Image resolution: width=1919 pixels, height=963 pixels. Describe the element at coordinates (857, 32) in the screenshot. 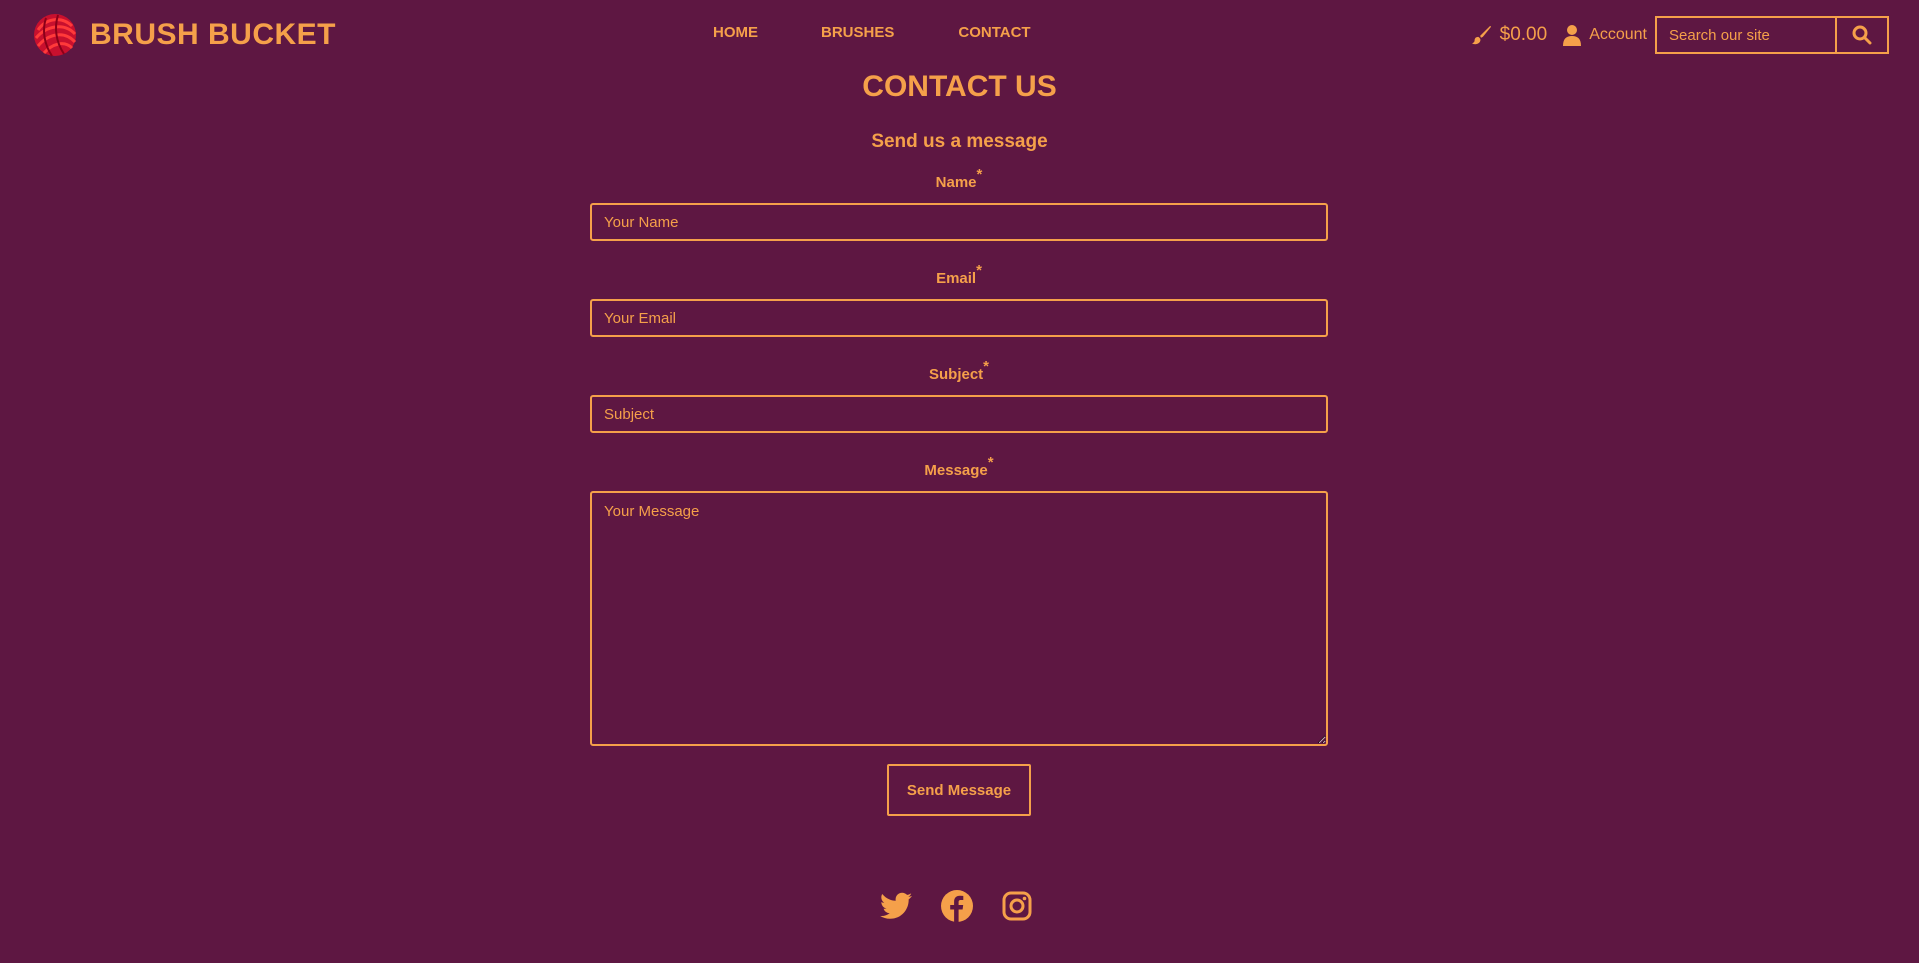

I see `nav-brushes: BRUSHES` at that location.